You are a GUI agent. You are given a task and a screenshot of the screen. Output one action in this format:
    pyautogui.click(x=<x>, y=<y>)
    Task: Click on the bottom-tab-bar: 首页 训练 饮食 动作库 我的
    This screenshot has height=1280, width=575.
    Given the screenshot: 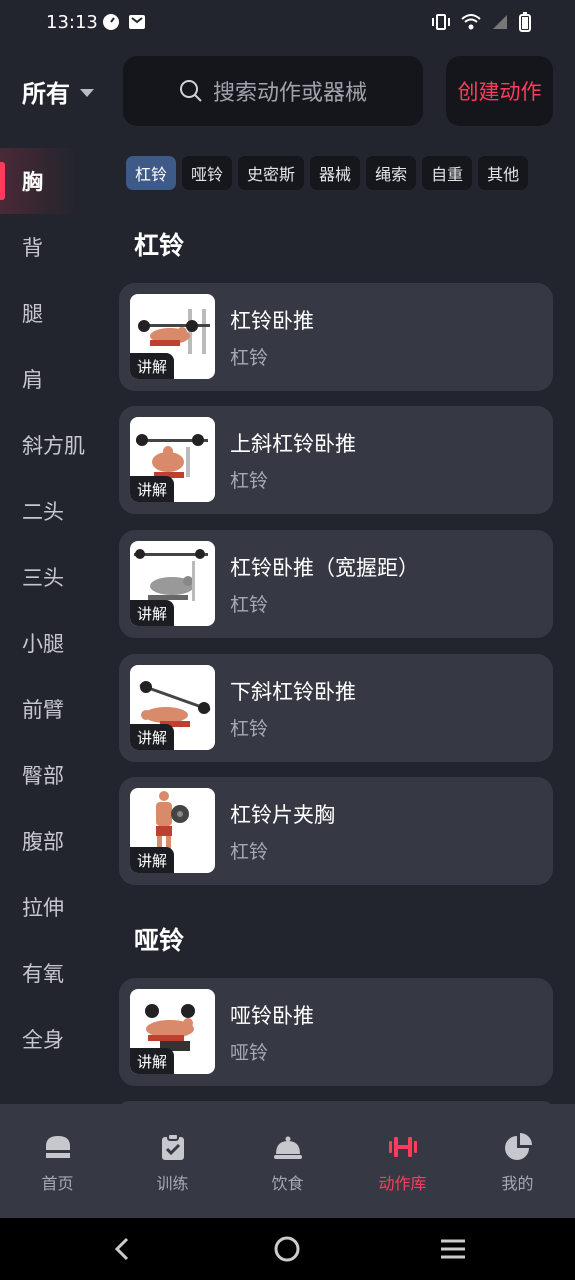 What is the action you would take?
    pyautogui.click(x=287, y=1161)
    